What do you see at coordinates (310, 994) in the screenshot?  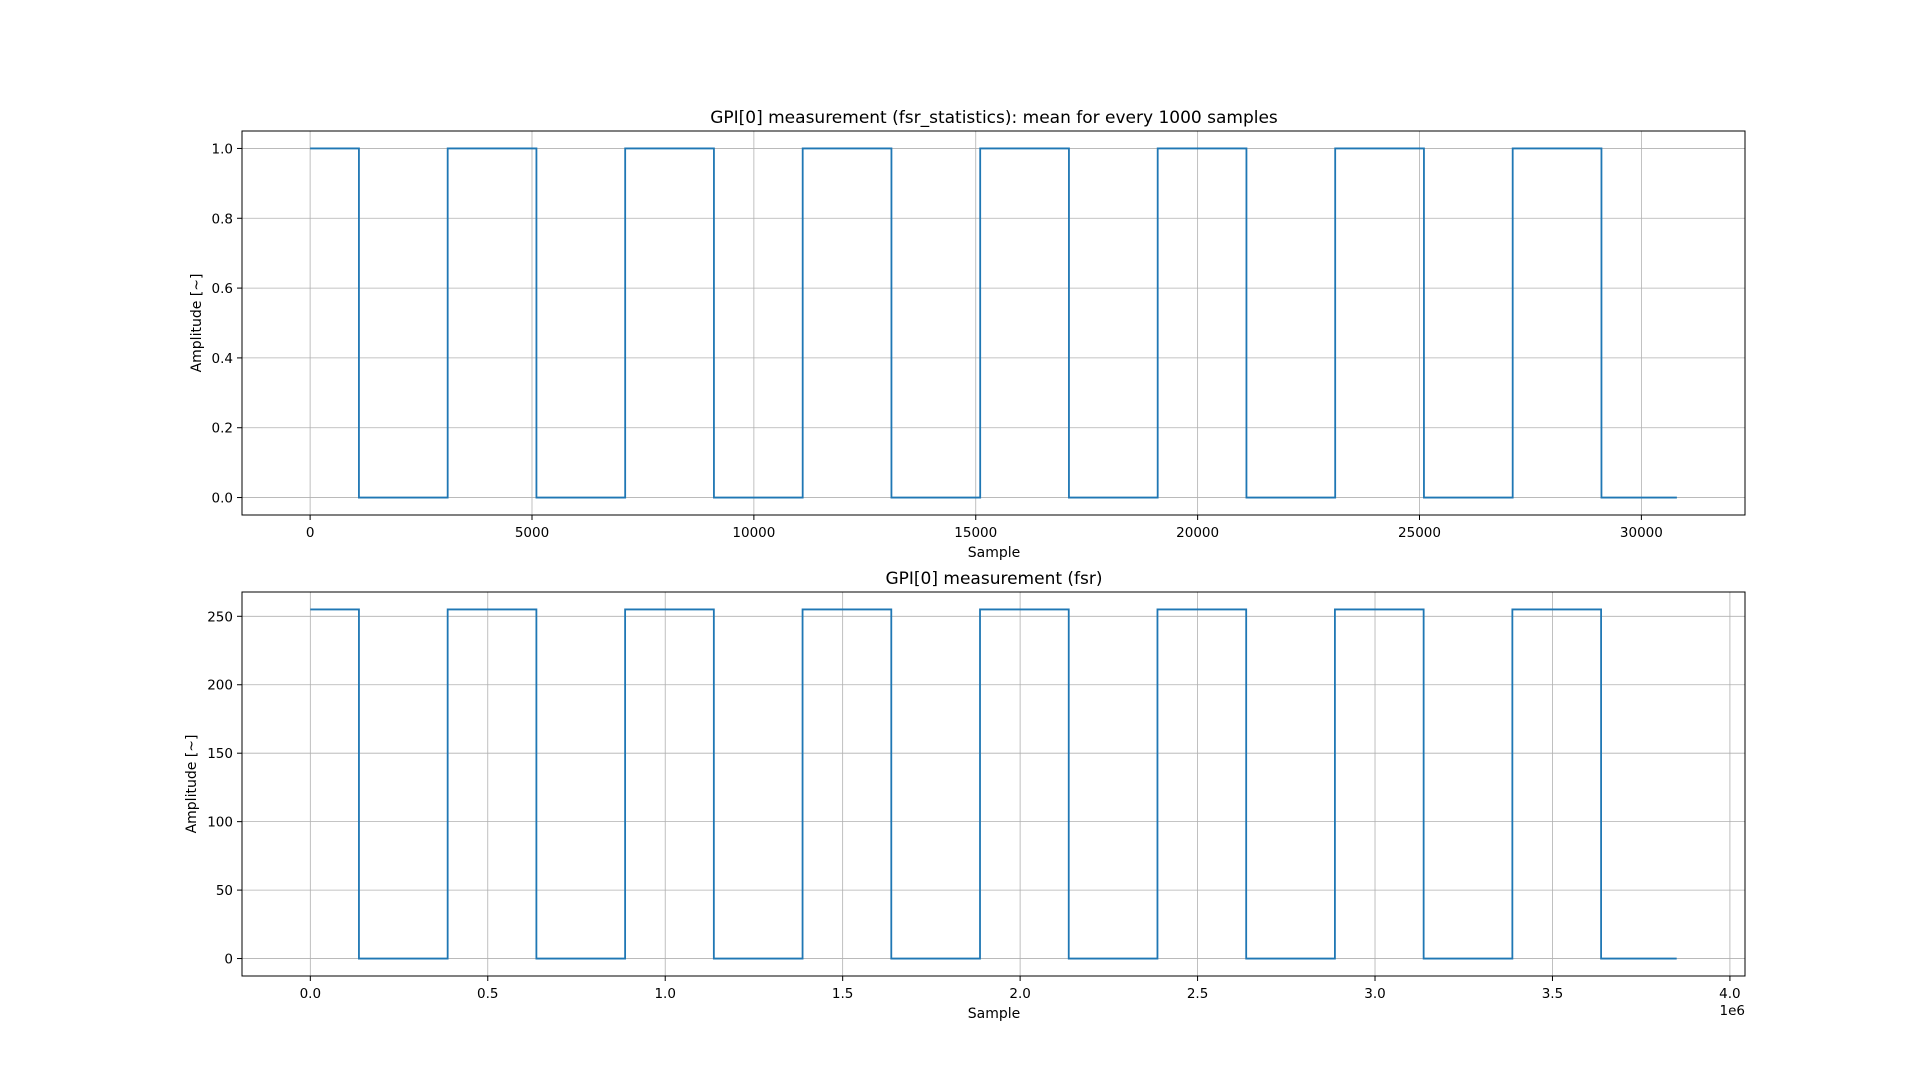 I see `x-tick-label: 0.0` at bounding box center [310, 994].